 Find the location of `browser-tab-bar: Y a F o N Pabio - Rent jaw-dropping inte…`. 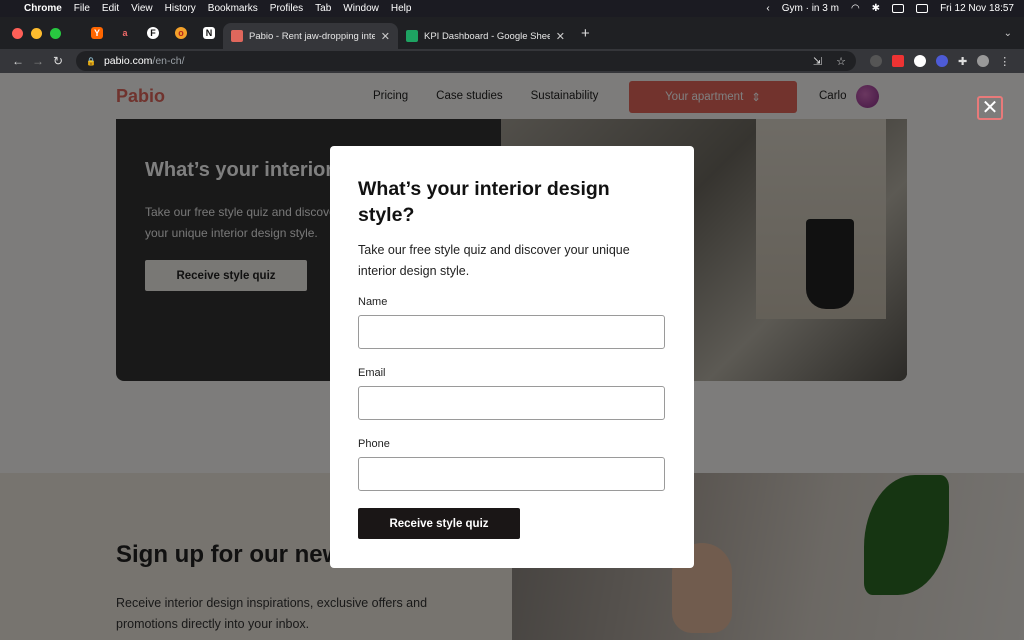

browser-tab-bar: Y a F o N Pabio - Rent jaw-dropping inte… is located at coordinates (512, 33).